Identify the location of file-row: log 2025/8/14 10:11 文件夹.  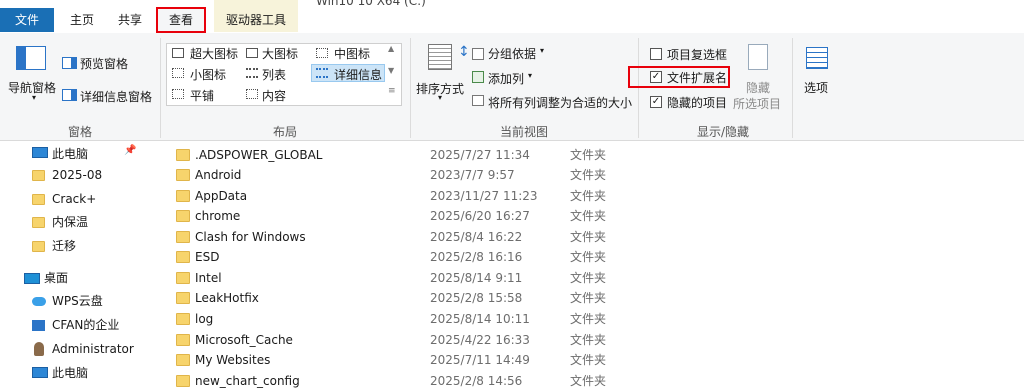
(587, 319).